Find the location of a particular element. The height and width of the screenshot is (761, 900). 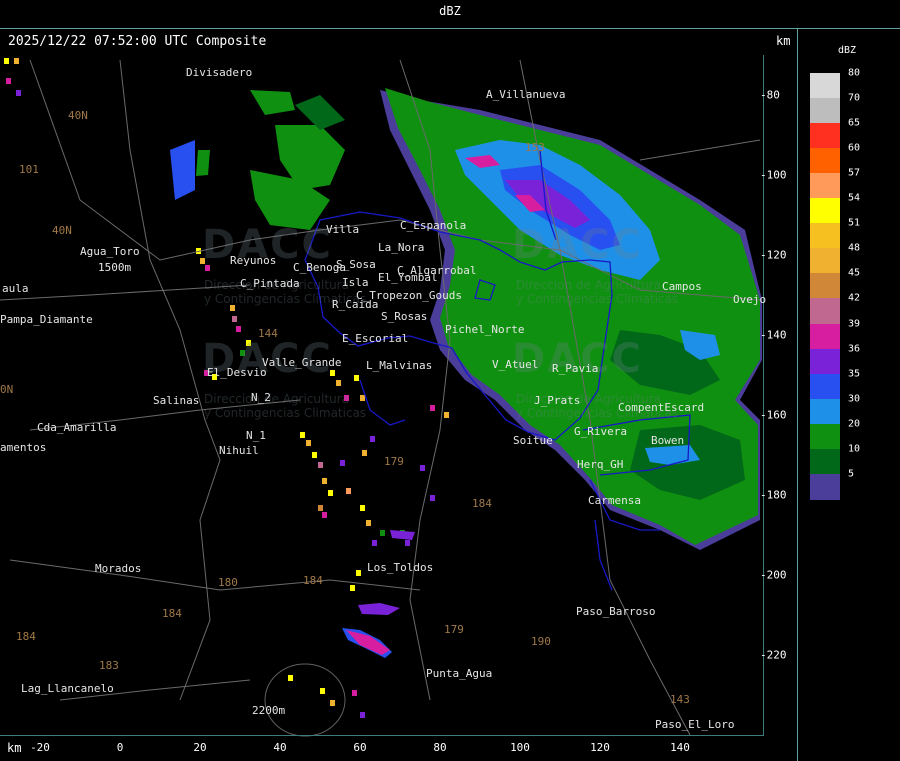

place-label-isla: Isla is located at coordinates (355, 282).